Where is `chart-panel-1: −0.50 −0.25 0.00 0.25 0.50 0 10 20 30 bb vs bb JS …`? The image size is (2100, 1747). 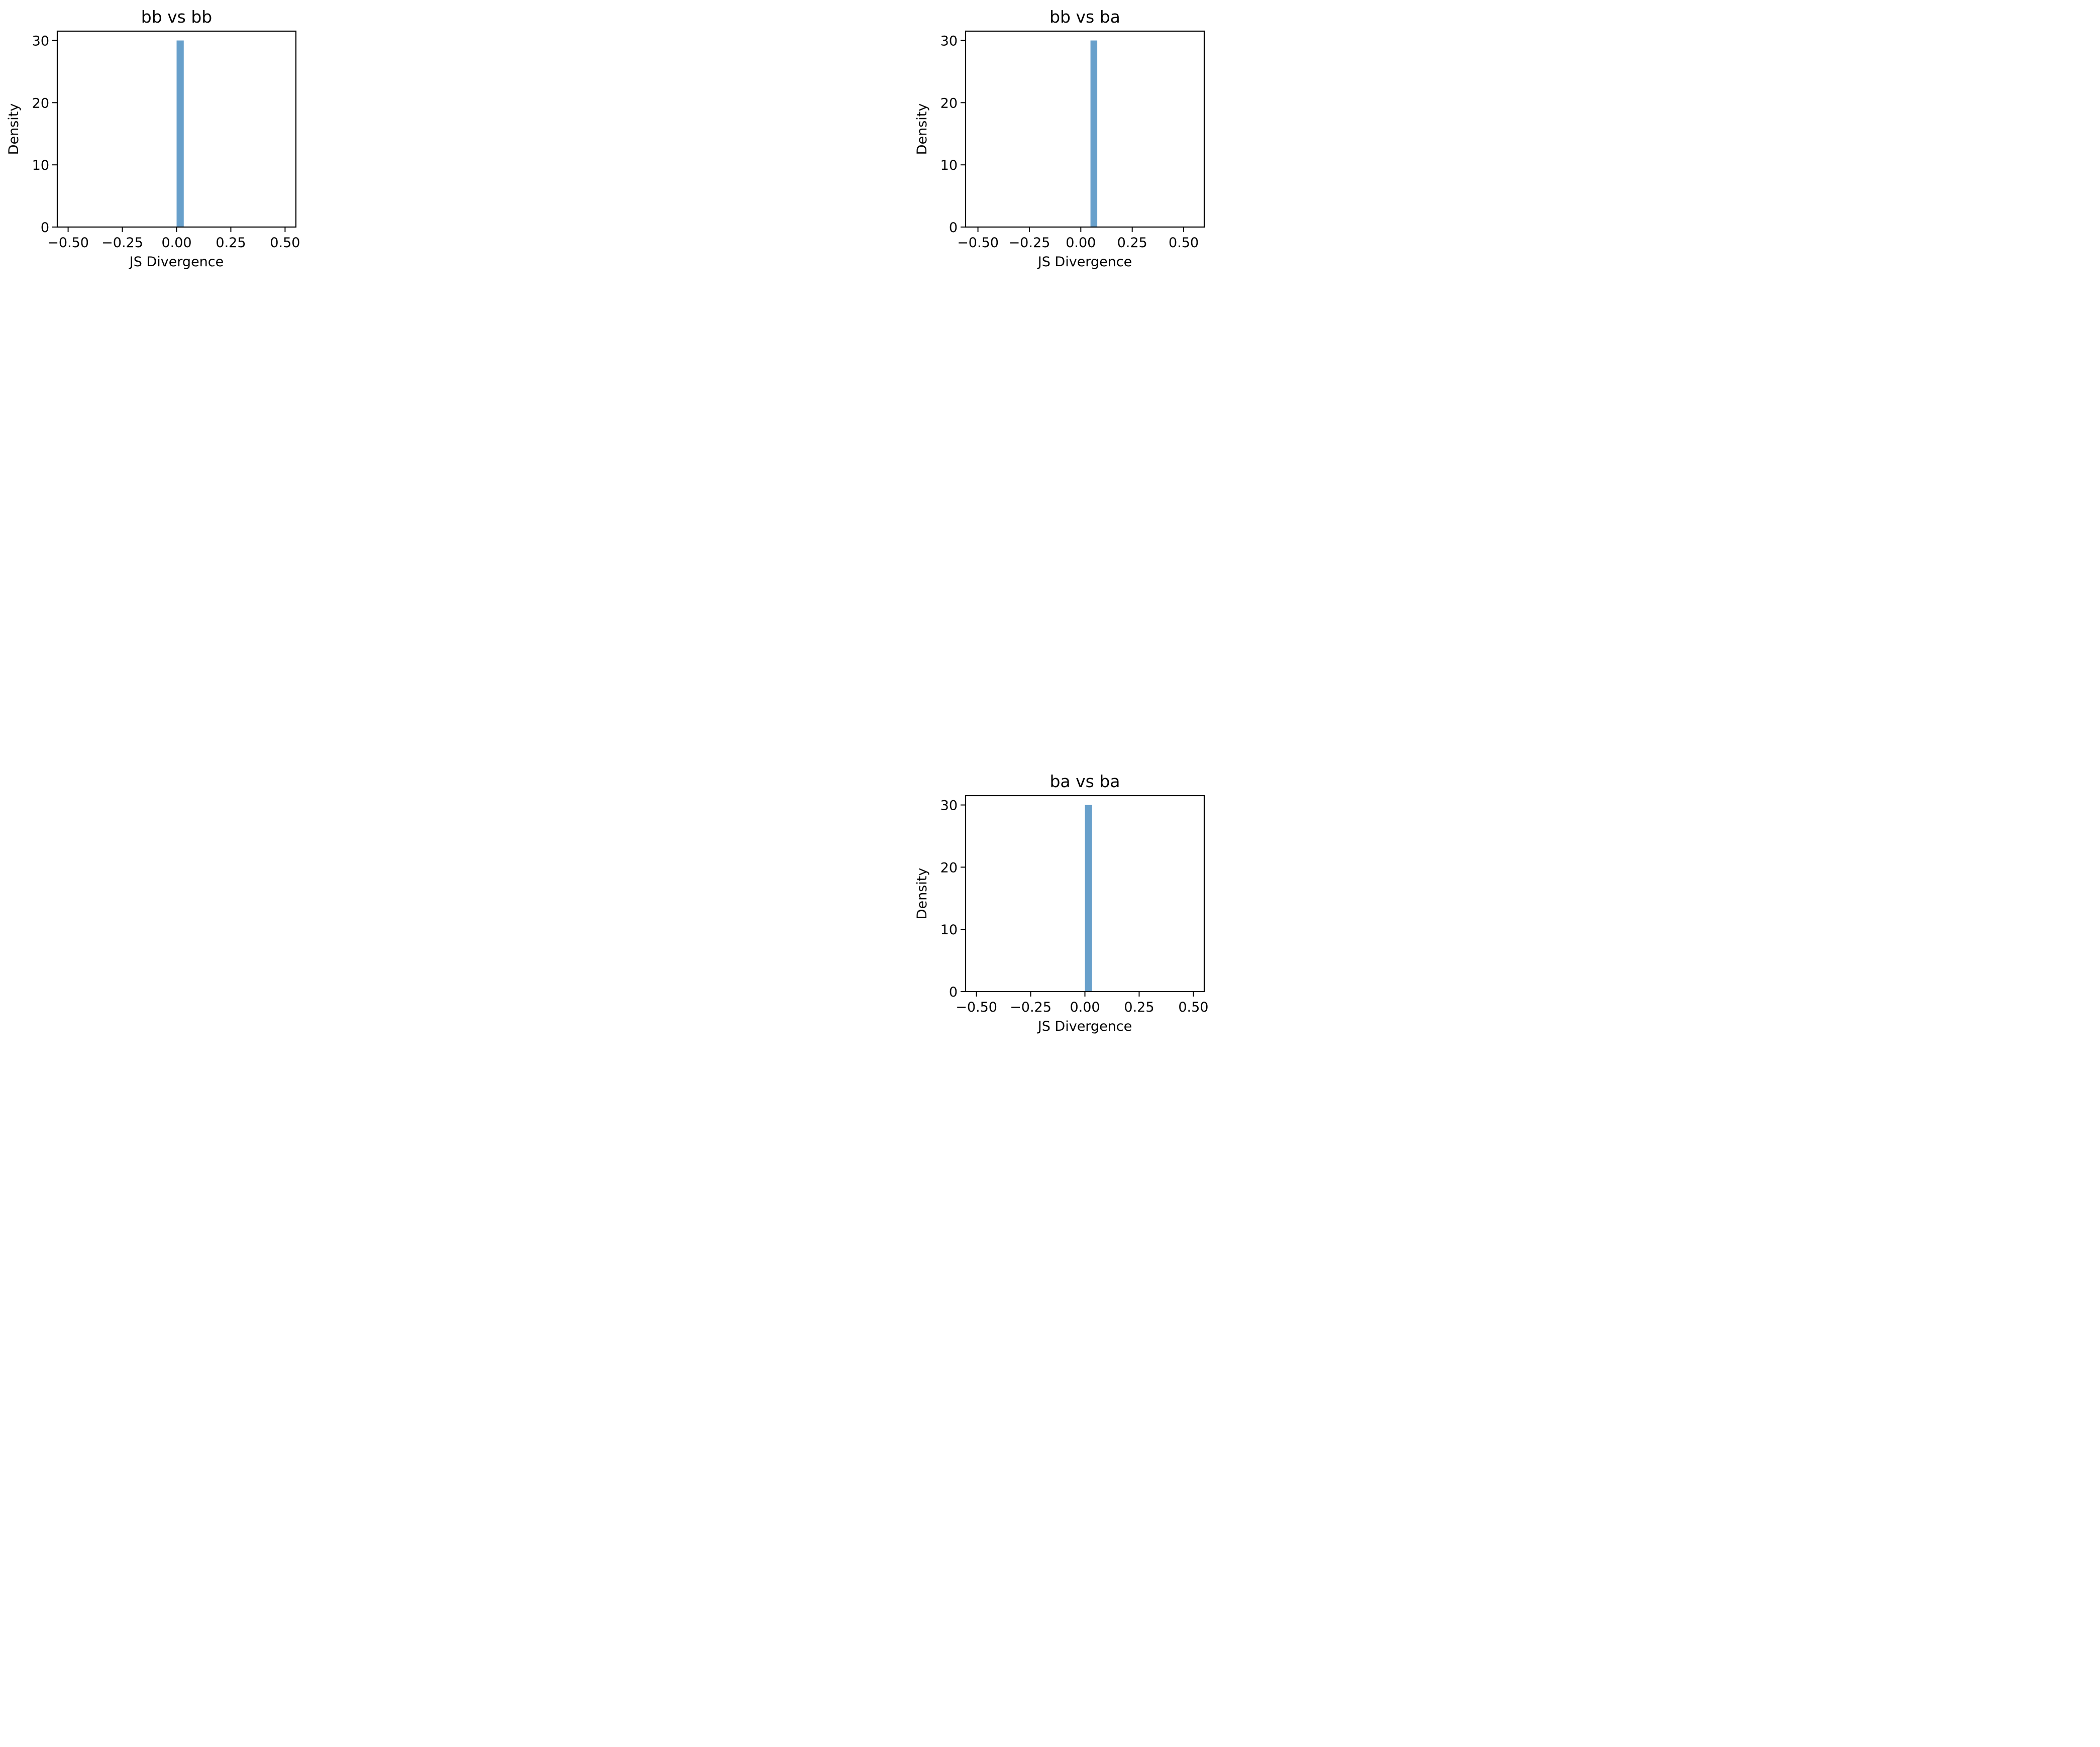
chart-panel-1: −0.50 −0.25 0.00 0.25 0.50 0 10 20 30 bb vs bb JS … is located at coordinates (153, 138).